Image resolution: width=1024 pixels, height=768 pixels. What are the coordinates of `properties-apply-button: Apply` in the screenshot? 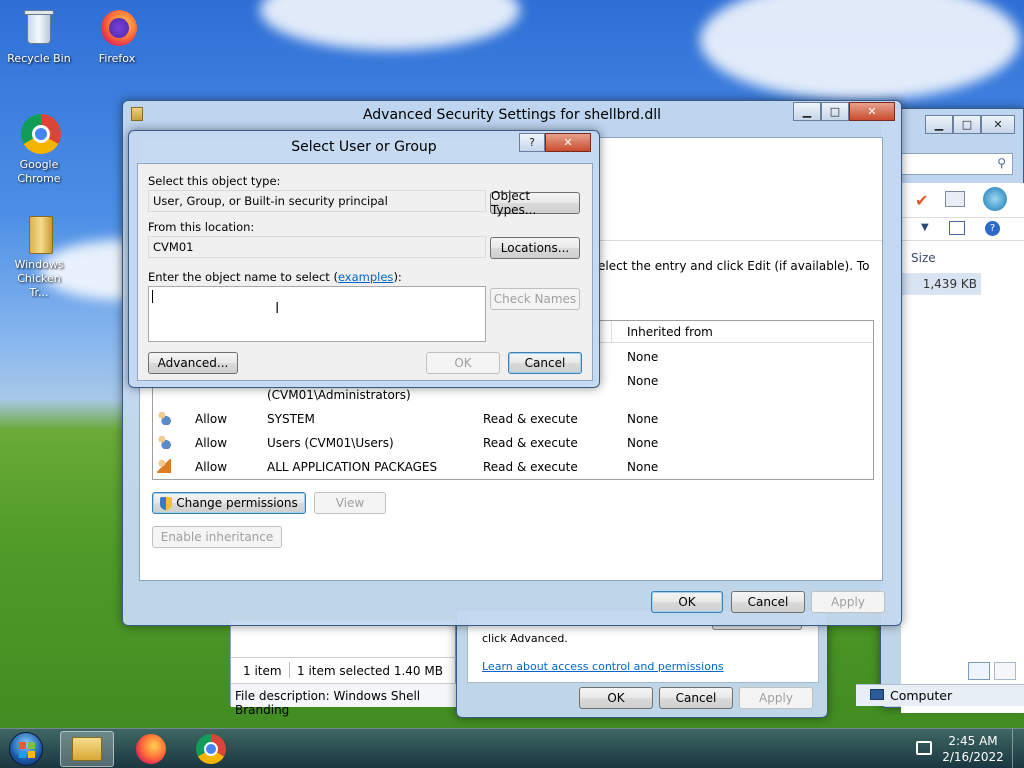 It's located at (776, 698).